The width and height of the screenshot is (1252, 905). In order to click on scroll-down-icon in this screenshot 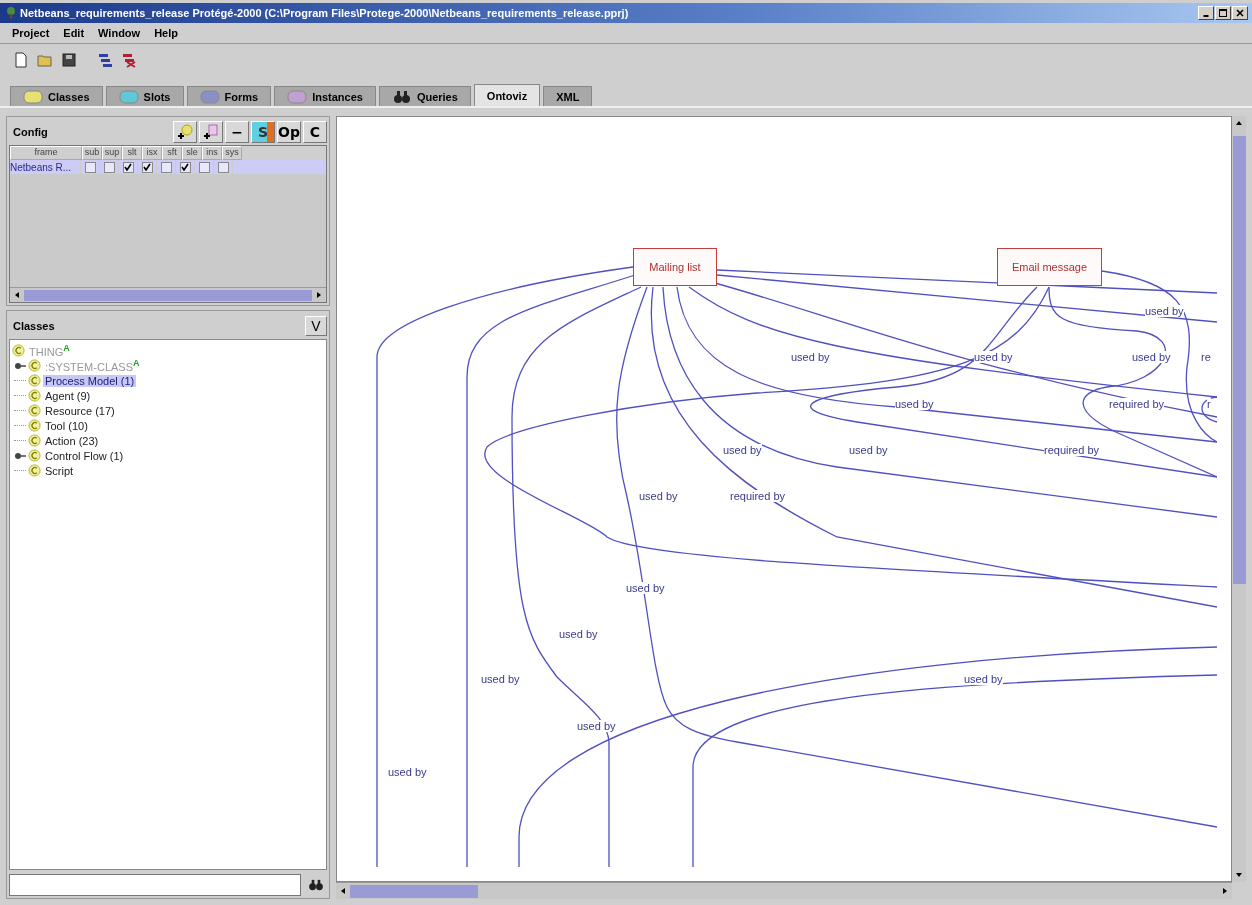, I will do `click(1239, 875)`.